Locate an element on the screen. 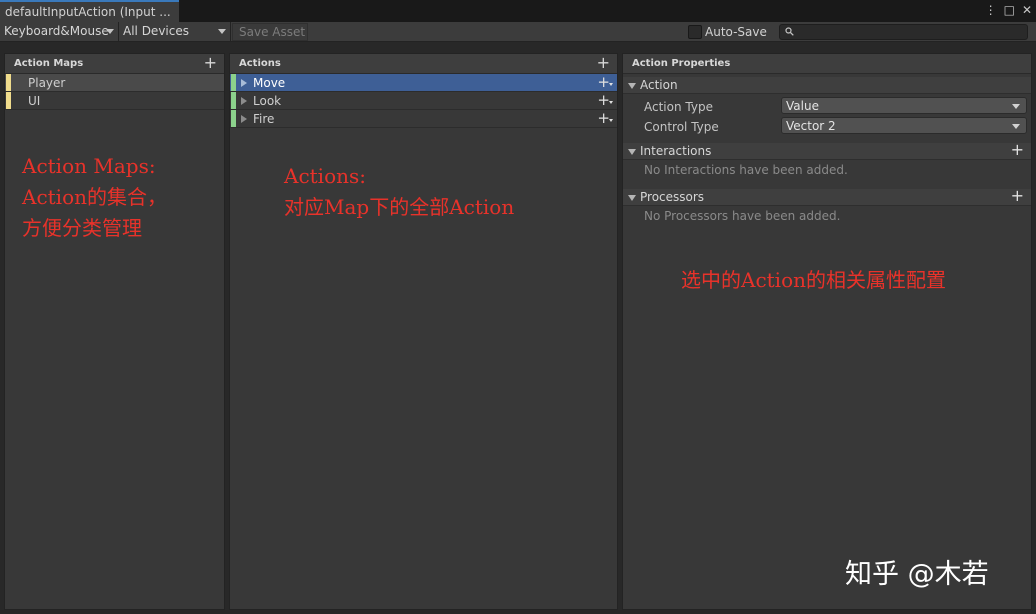 The height and width of the screenshot is (614, 1036). action-item-fire: Fire + is located at coordinates (423, 118).